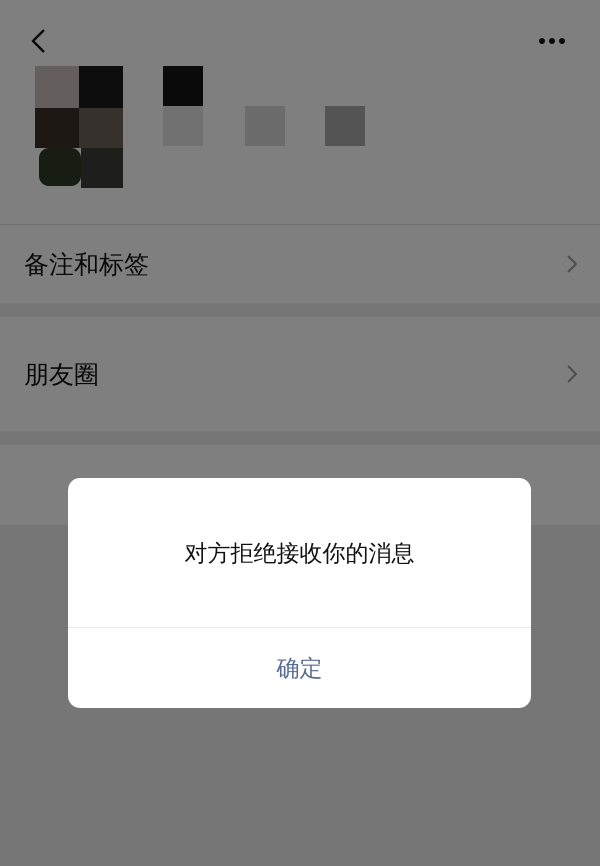 The height and width of the screenshot is (866, 600). Describe the element at coordinates (552, 41) in the screenshot. I see `more-icon` at that location.